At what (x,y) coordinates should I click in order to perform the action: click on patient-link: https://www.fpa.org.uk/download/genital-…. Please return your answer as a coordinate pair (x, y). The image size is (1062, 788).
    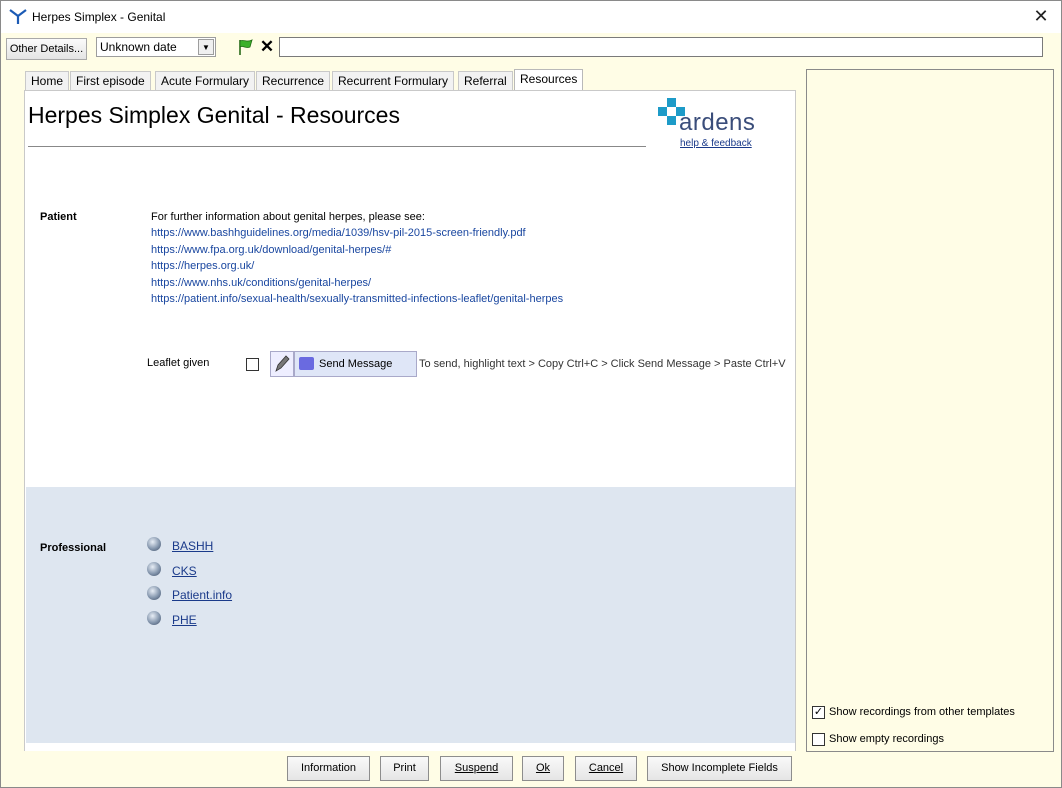
    Looking at the image, I should click on (357, 252).